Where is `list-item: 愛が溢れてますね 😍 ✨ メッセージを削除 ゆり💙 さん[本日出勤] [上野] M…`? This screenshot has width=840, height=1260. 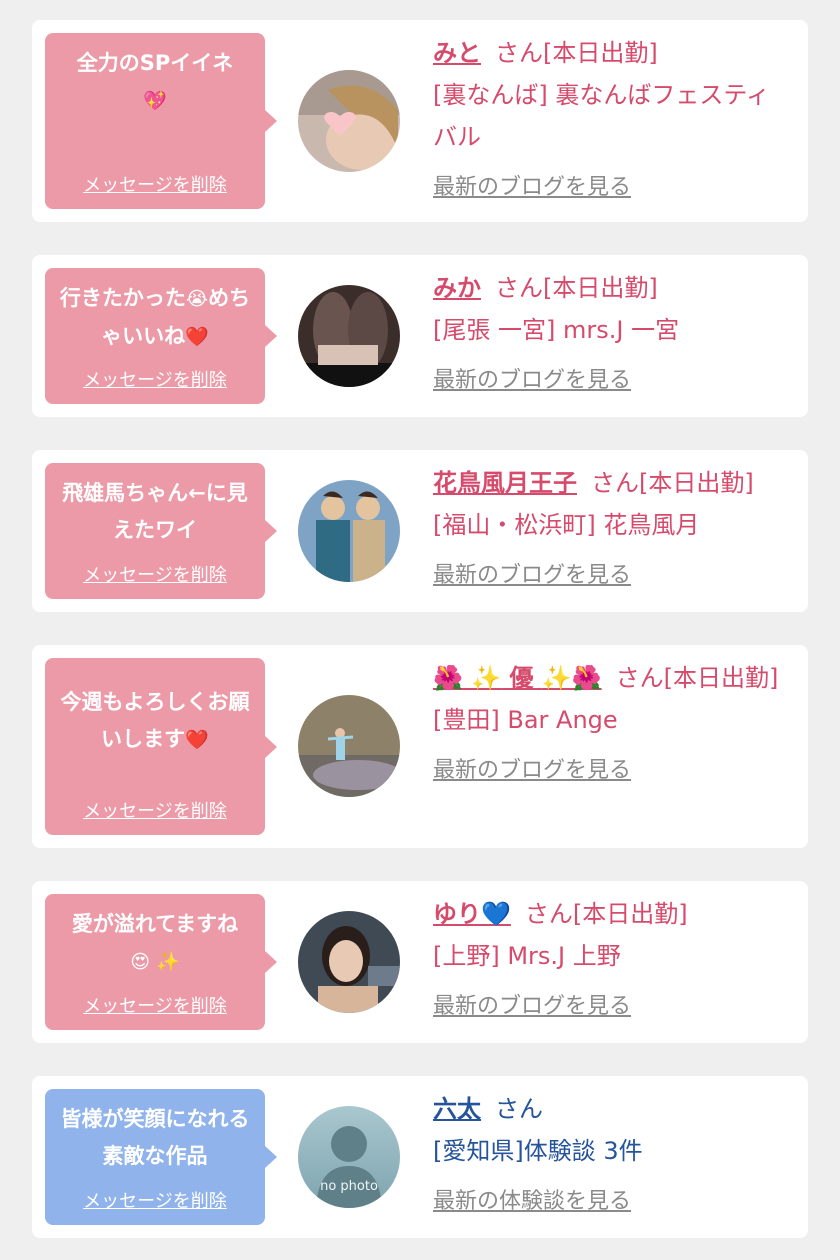 list-item: 愛が溢れてますね 😍 ✨ メッセージを削除 ゆり💙 さん[本日出勤] [上野] M… is located at coordinates (420, 962).